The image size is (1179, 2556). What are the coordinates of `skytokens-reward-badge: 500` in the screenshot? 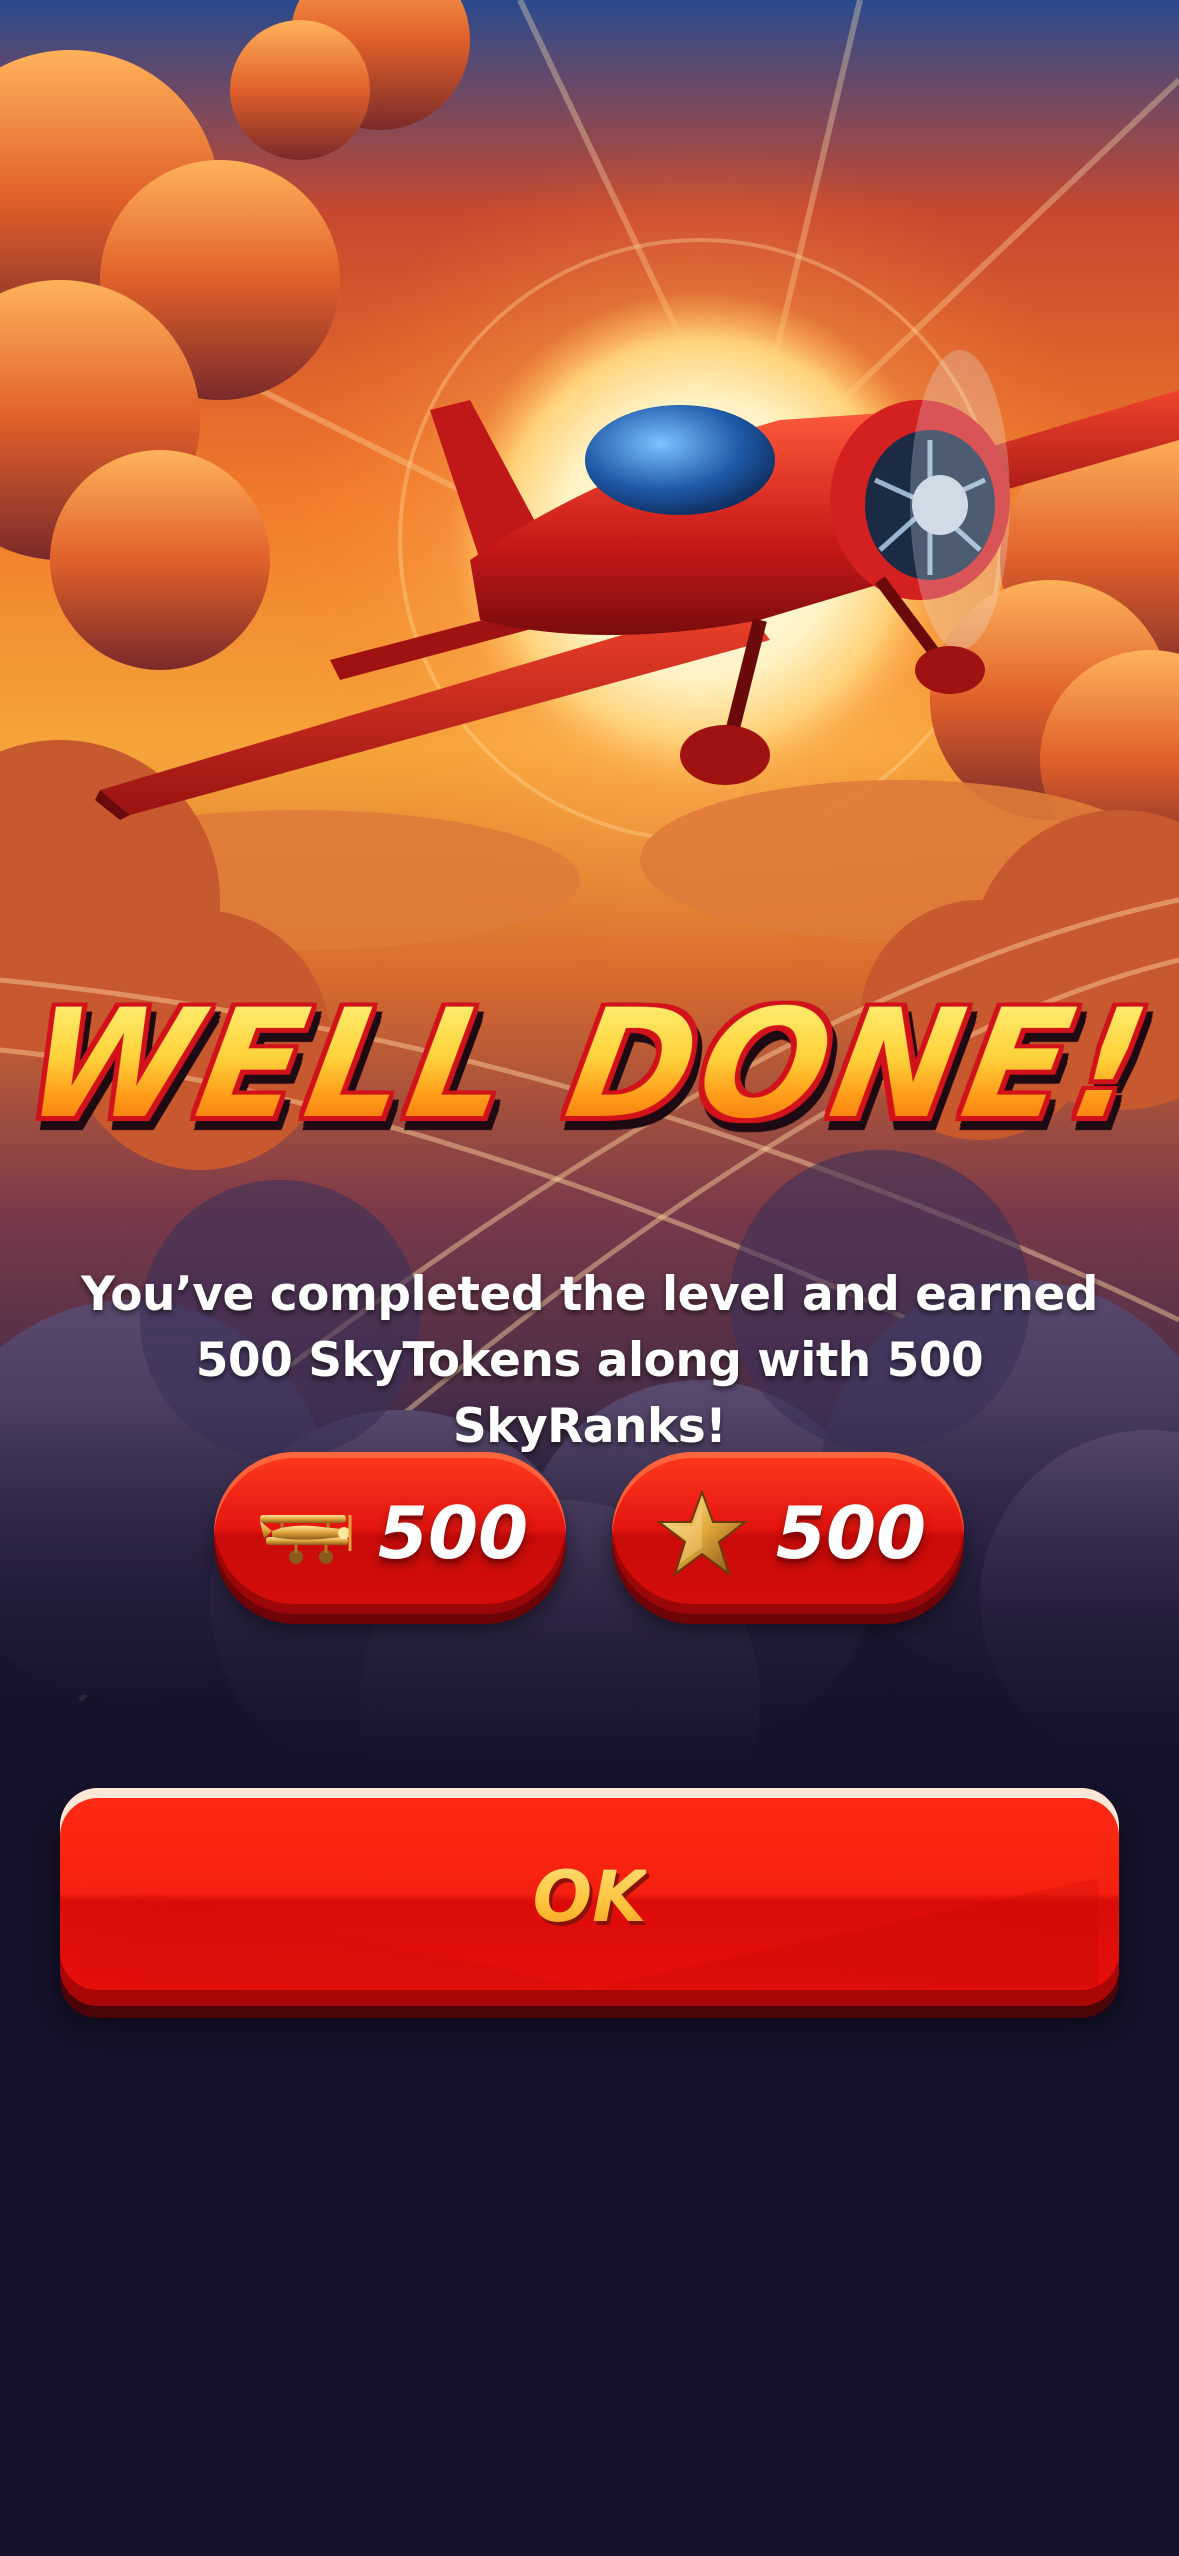 It's located at (390, 1533).